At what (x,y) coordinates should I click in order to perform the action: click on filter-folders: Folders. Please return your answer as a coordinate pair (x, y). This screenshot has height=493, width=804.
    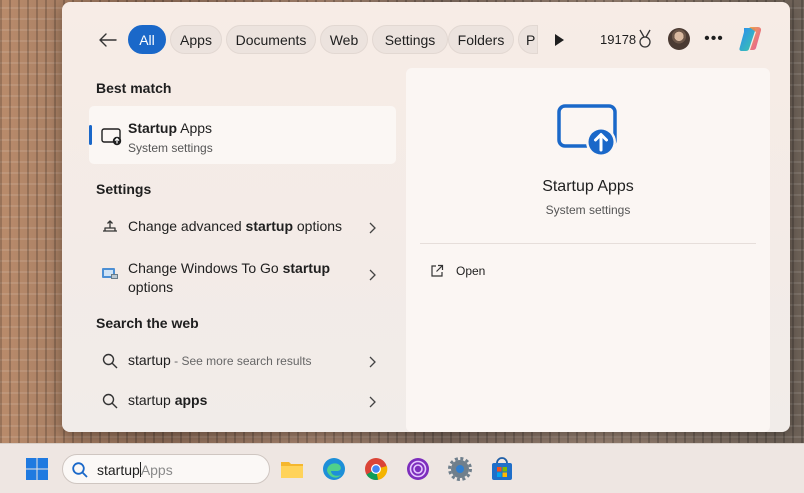
    Looking at the image, I should click on (481, 39).